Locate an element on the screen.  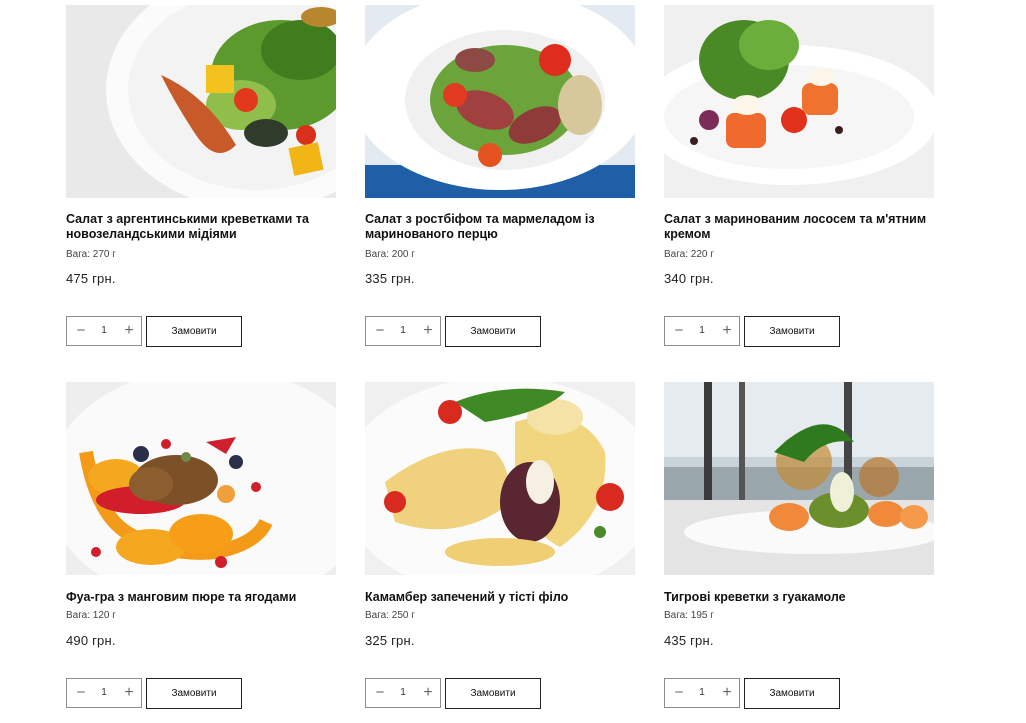
product-title: Камамбер запечений у тісті філо is located at coordinates (500, 597).